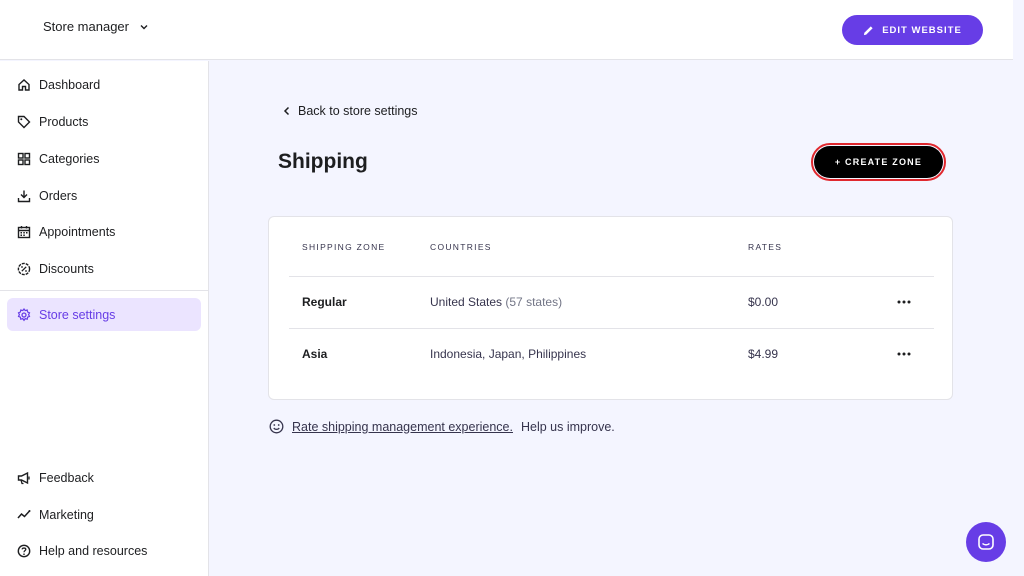  What do you see at coordinates (24, 314) in the screenshot?
I see `gear-icon` at bounding box center [24, 314].